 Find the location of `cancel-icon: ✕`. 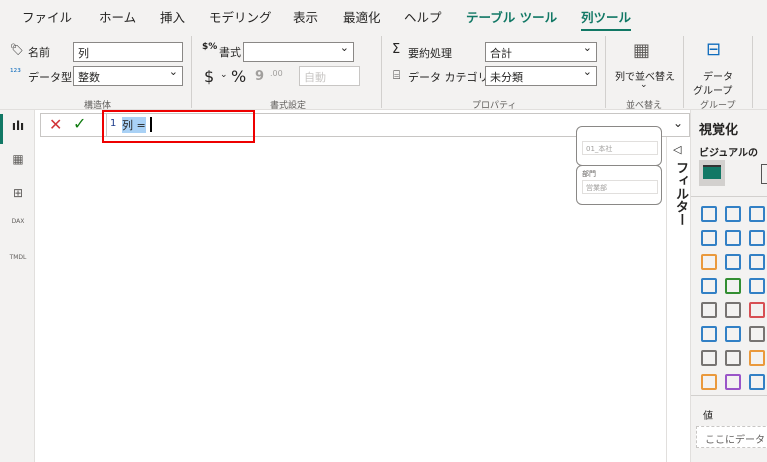

cancel-icon: ✕ is located at coordinates (55, 124).